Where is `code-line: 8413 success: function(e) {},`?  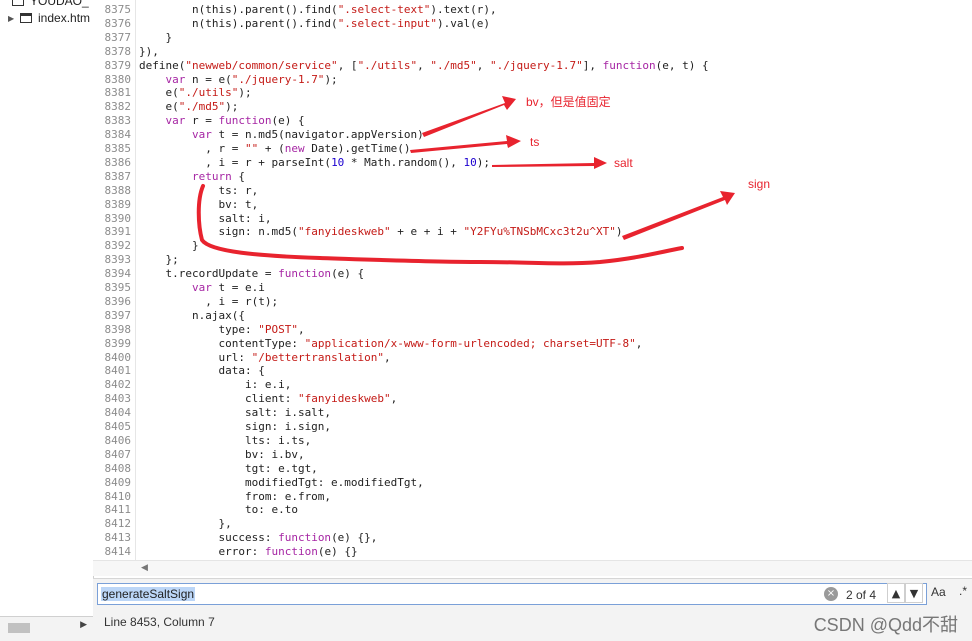 code-line: 8413 success: function(e) {}, is located at coordinates (235, 538).